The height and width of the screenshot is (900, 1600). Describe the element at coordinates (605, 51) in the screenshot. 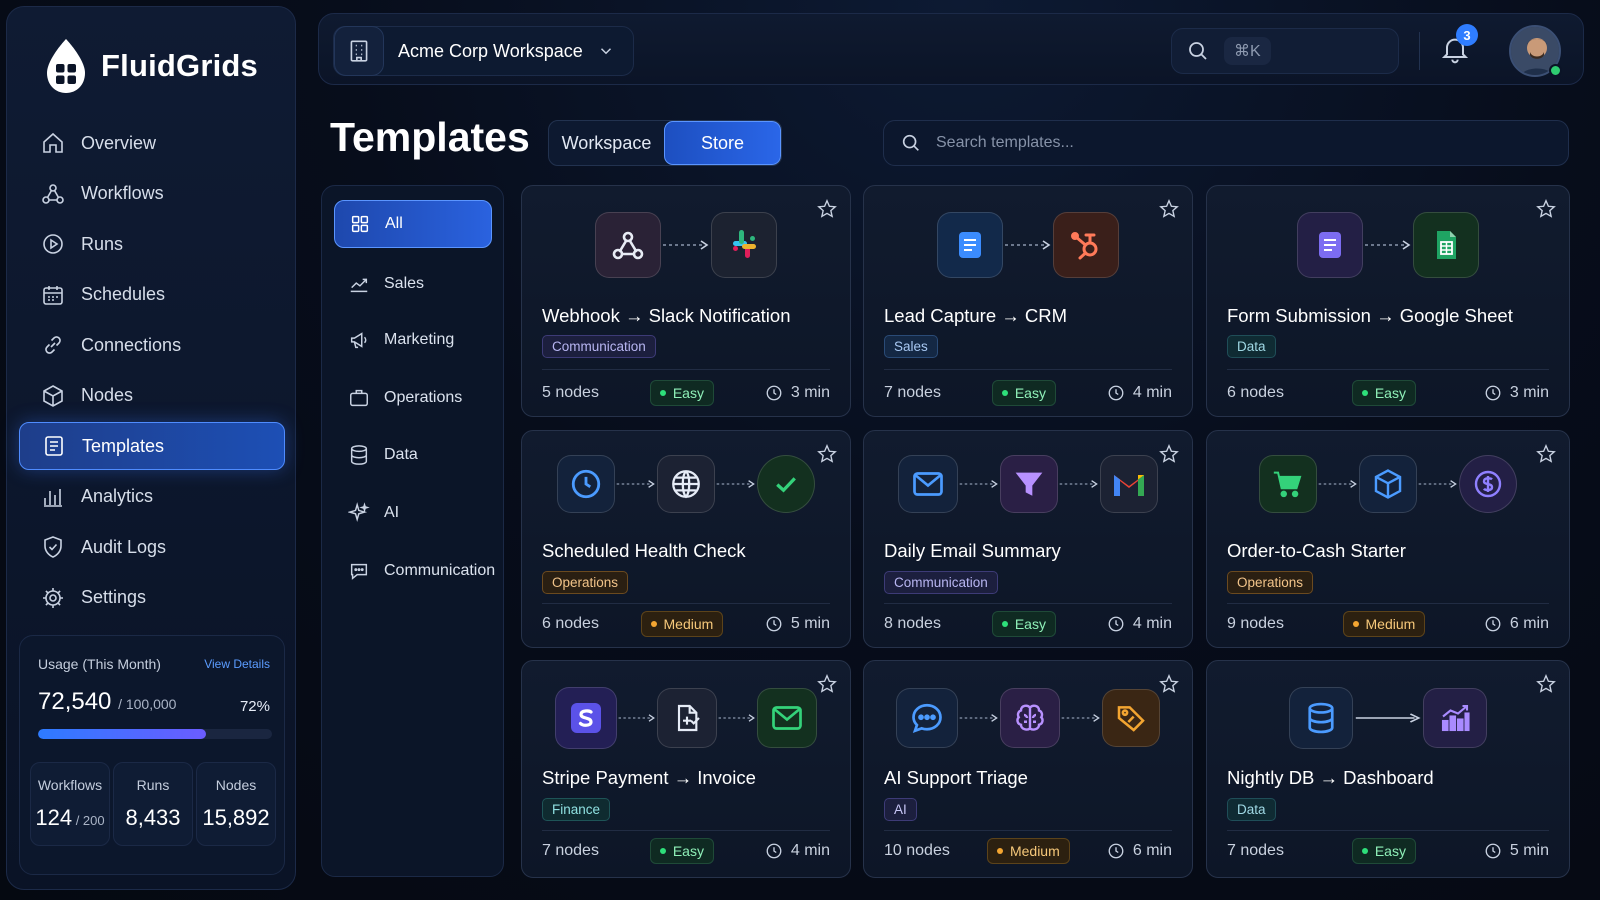

I see `chevron-down-icon` at that location.